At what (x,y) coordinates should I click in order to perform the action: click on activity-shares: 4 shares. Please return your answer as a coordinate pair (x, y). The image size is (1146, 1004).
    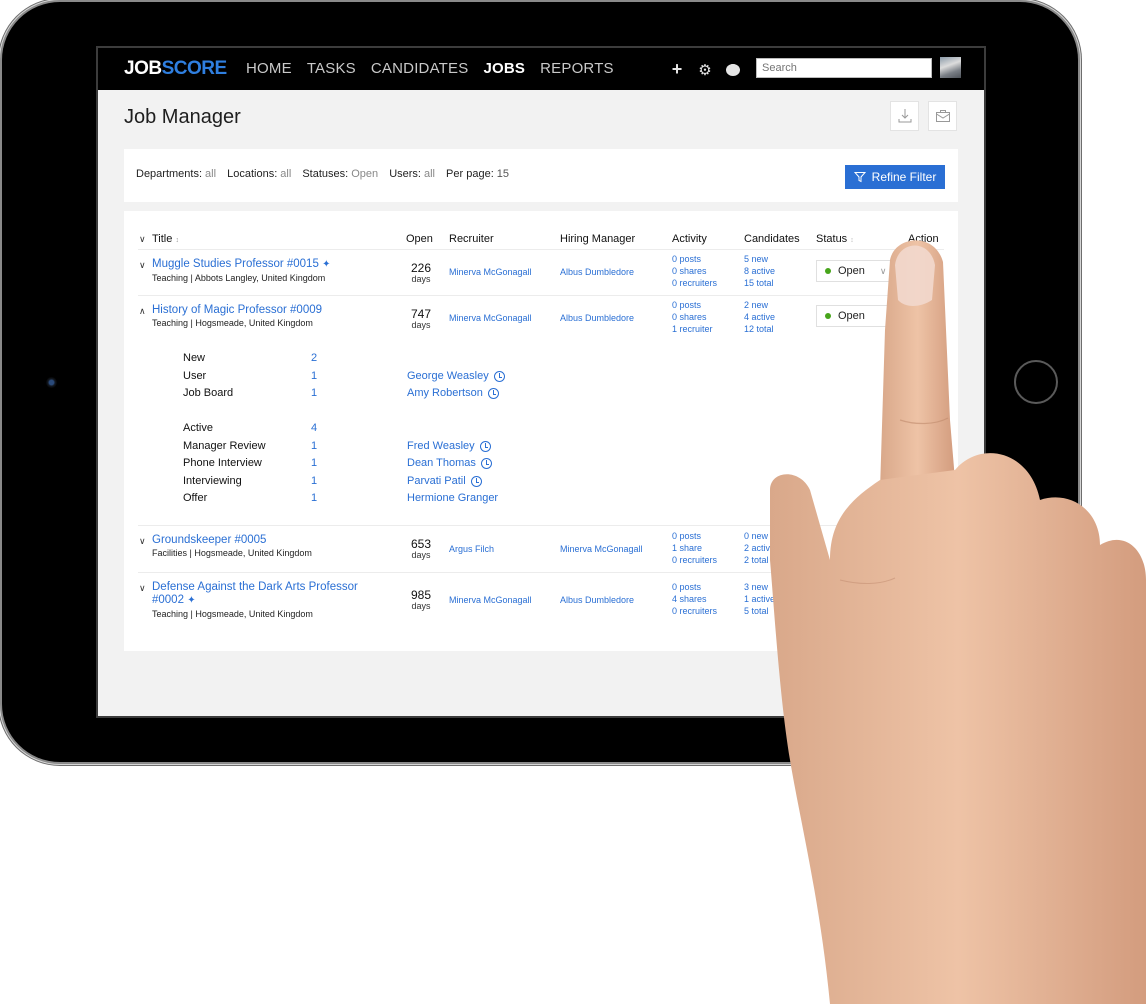
    Looking at the image, I should click on (694, 599).